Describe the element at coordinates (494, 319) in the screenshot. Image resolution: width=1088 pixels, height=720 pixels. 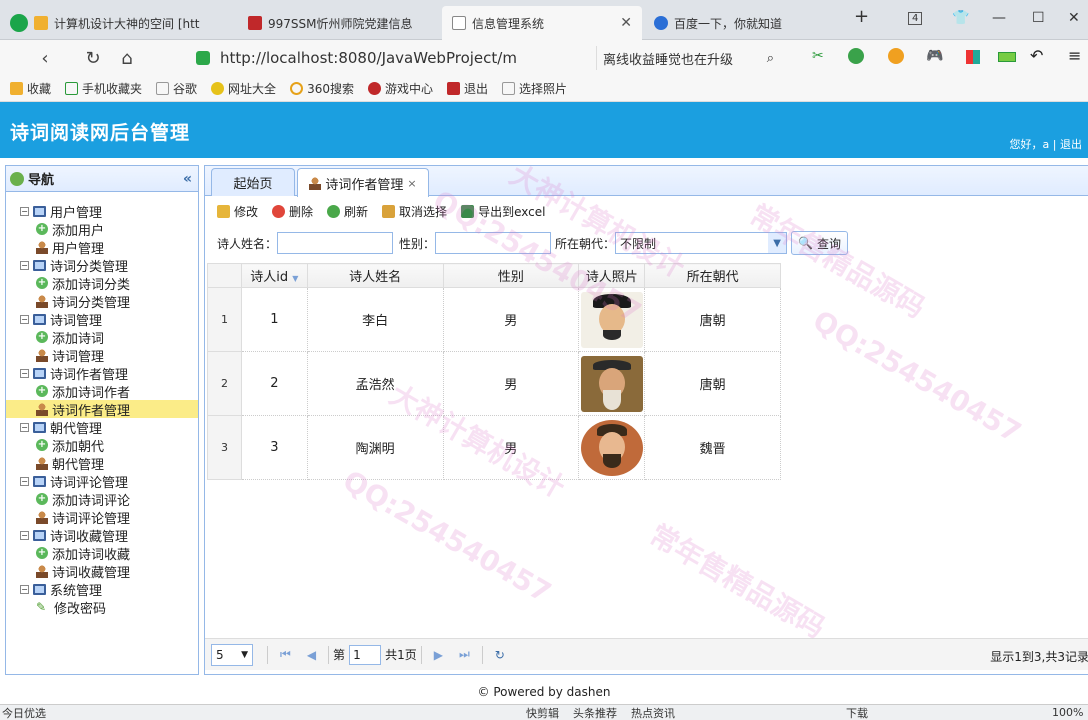
I see `table-row: 1 1 李白 男 唐朝` at that location.